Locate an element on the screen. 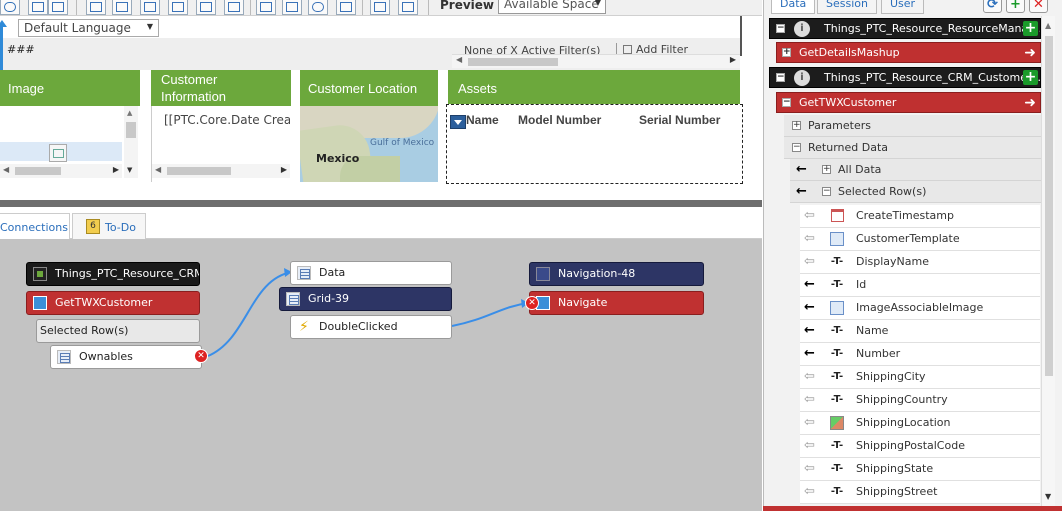  tree-parameters: + Parameters is located at coordinates (913, 126).